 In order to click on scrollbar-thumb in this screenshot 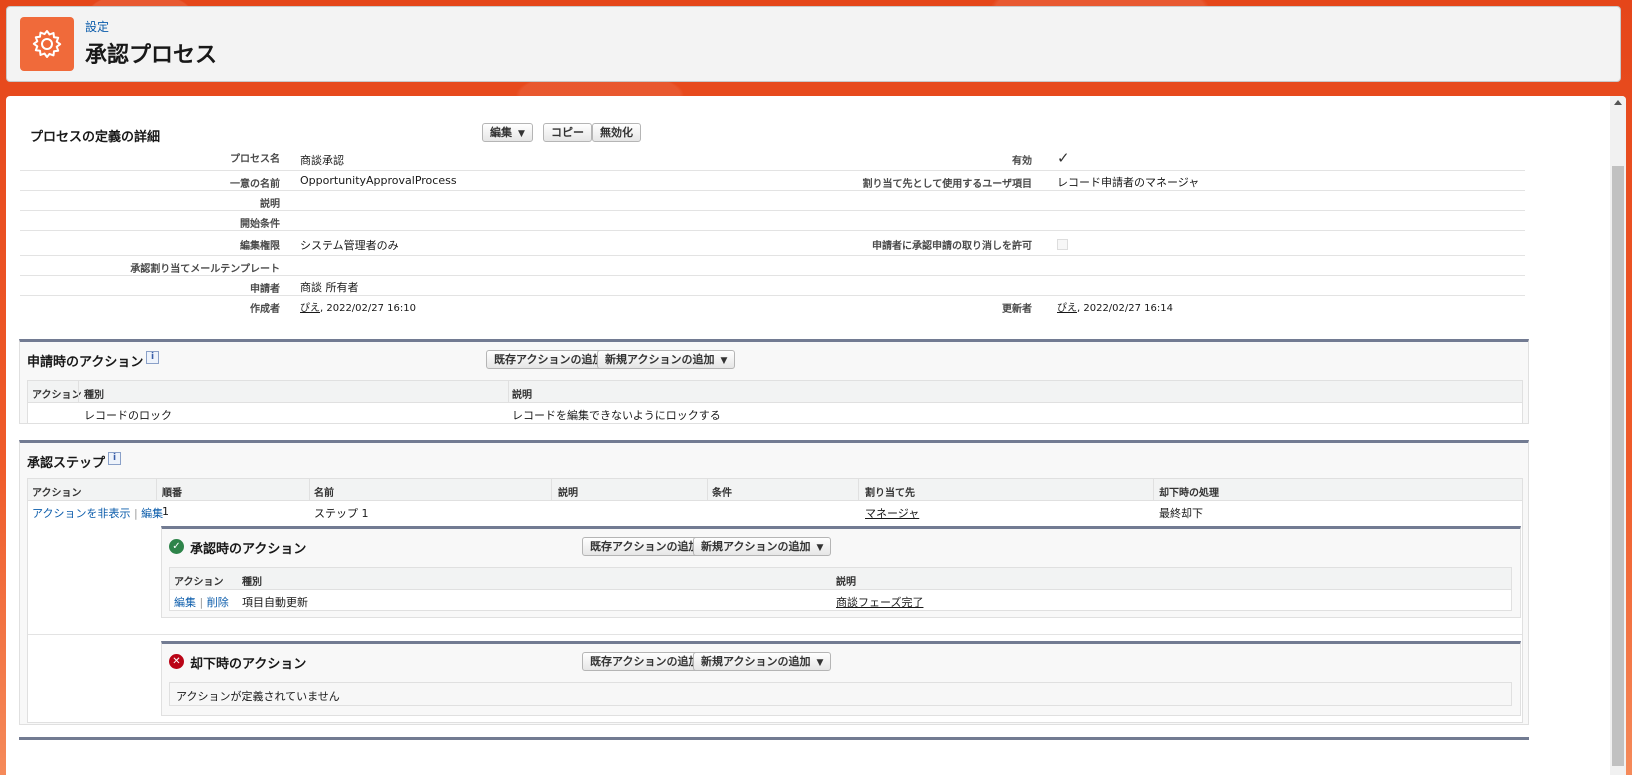, I will do `click(1618, 466)`.